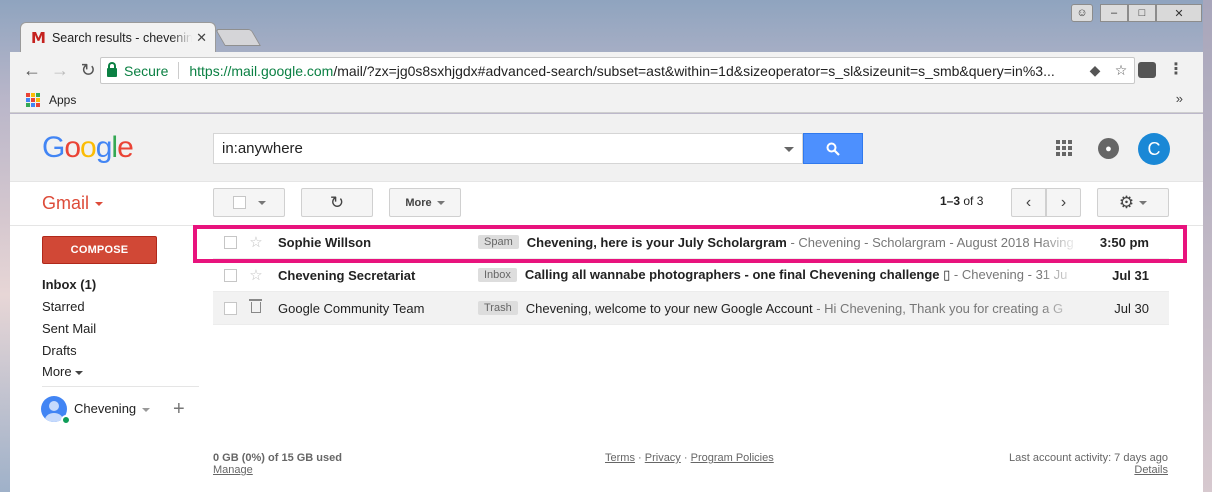 The image size is (1212, 492). I want to click on gmail-favicon-icon: M, so click(38, 37).